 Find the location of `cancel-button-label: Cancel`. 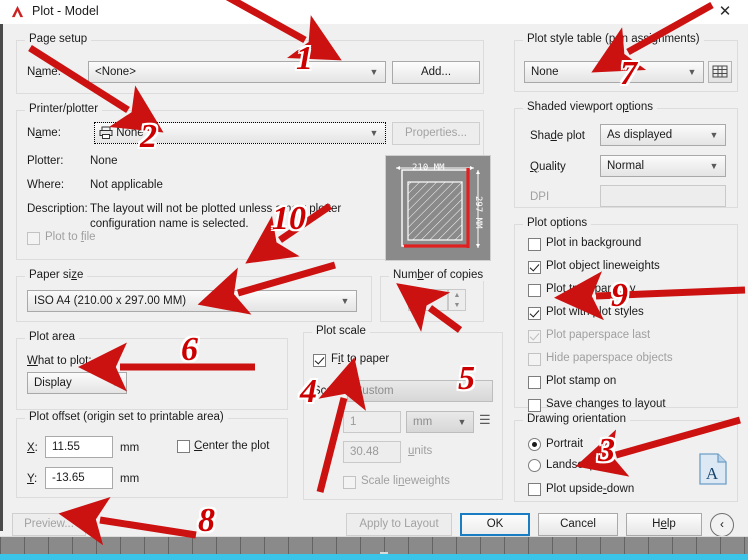

cancel-button-label: Cancel is located at coordinates (578, 524).